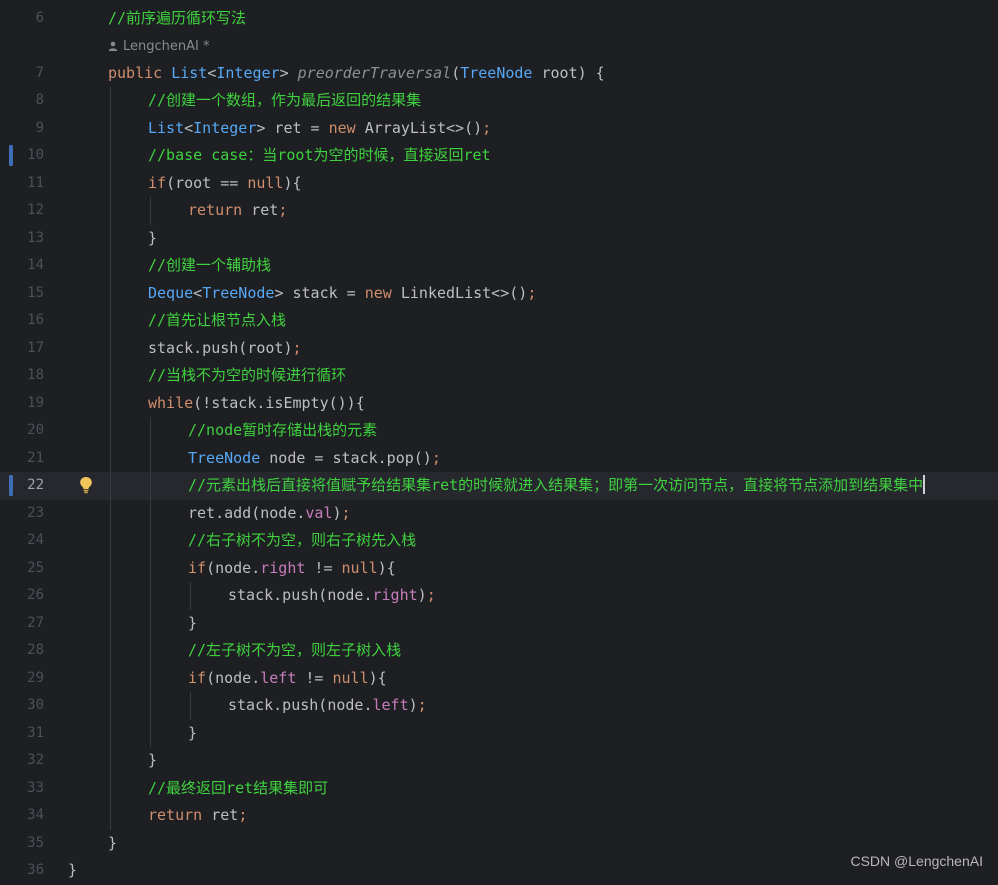  I want to click on code-line: 11 if(root == null){, so click(499, 183).